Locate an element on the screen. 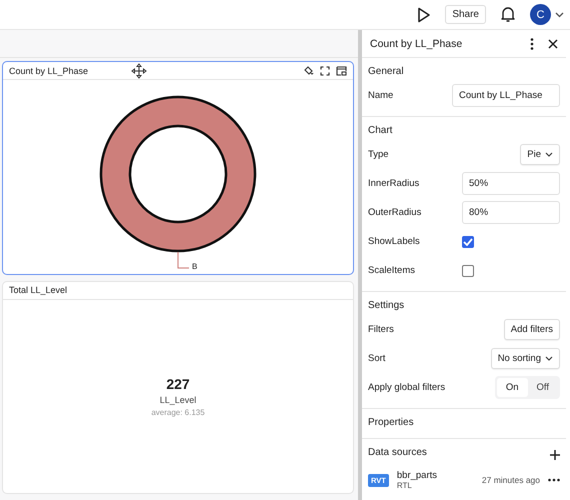 Image resolution: width=570 pixels, height=500 pixels. section-heading: General is located at coordinates (386, 71).